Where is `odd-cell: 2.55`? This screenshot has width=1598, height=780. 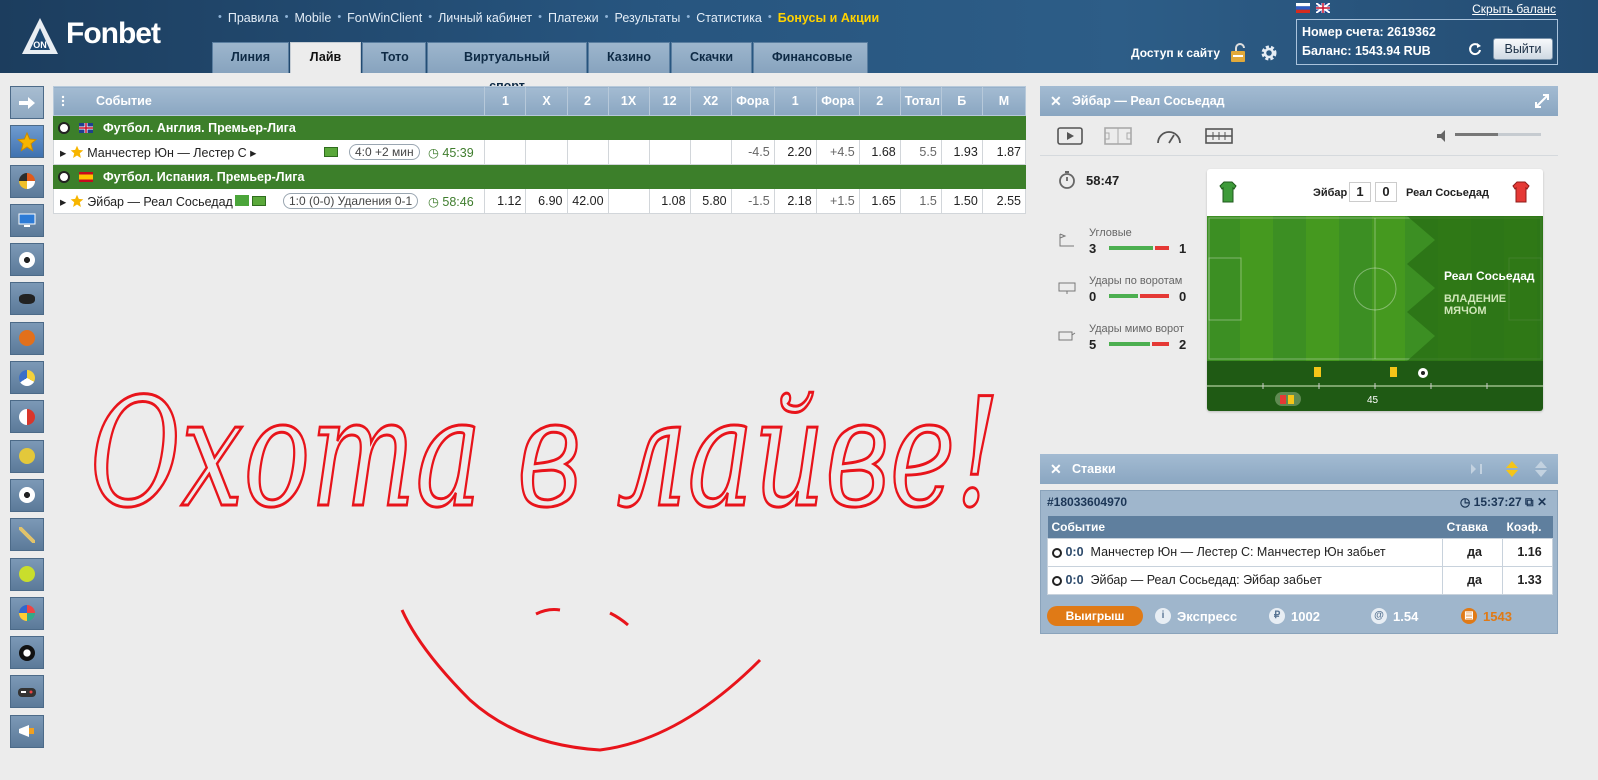 odd-cell: 2.55 is located at coordinates (1004, 201).